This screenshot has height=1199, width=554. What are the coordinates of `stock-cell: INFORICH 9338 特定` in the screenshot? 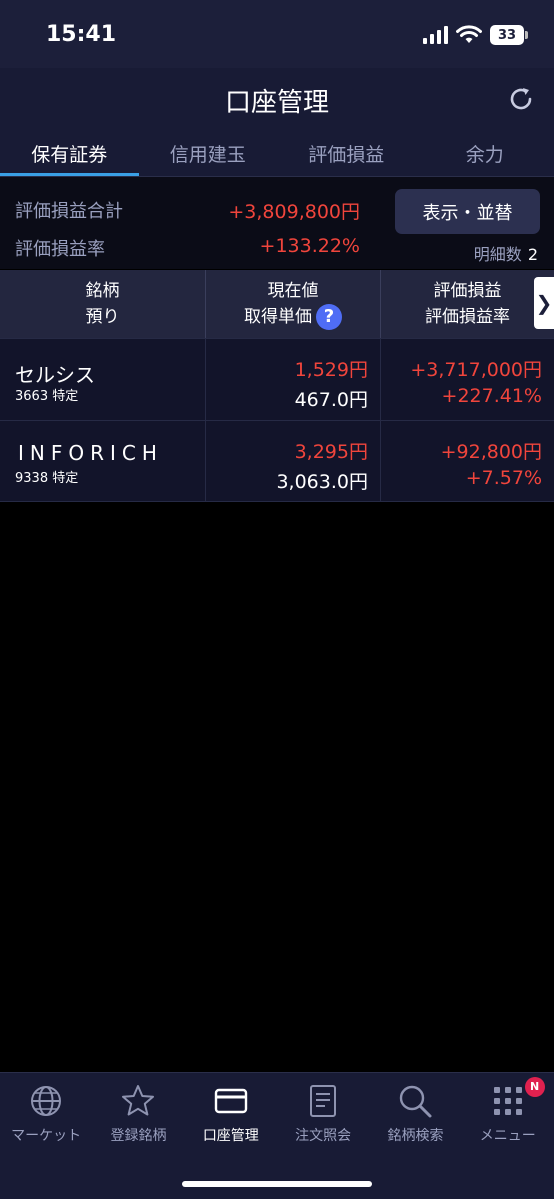 It's located at (103, 461).